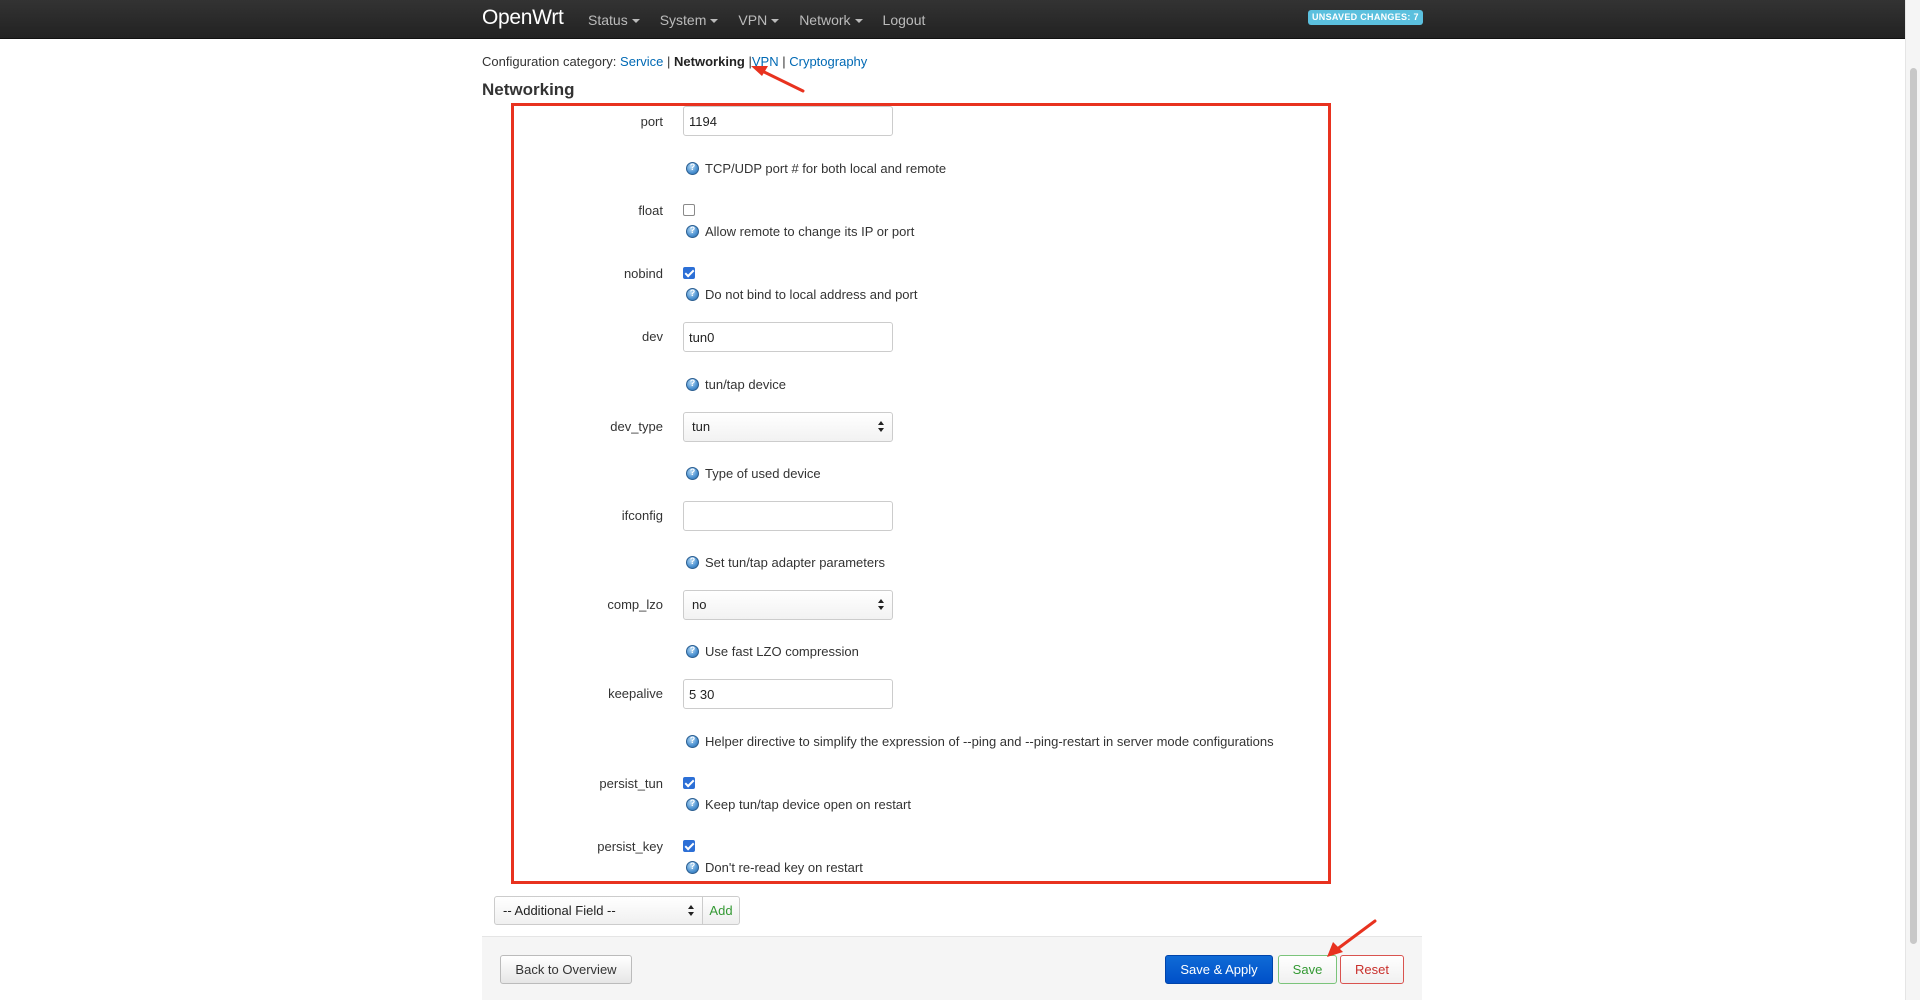  What do you see at coordinates (745, 384) in the screenshot?
I see `help-text-dev: tun/tap device` at bounding box center [745, 384].